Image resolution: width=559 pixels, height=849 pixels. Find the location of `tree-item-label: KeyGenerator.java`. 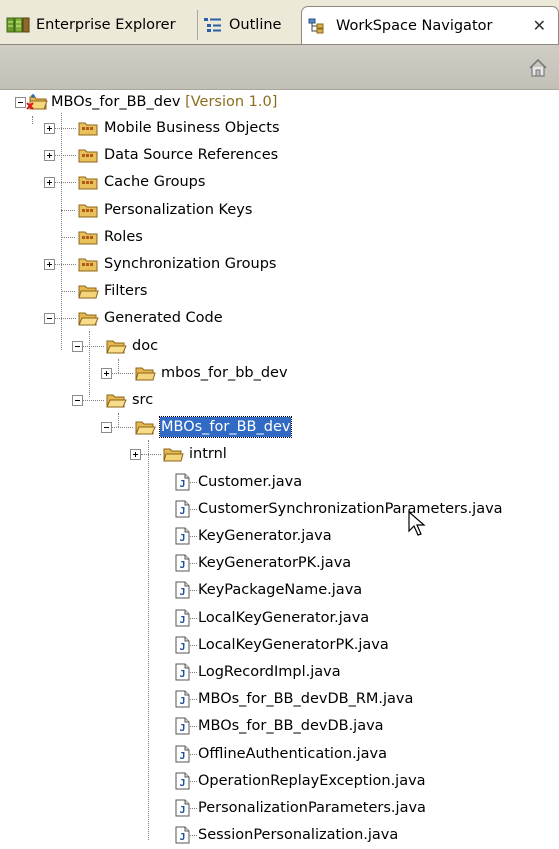

tree-item-label: KeyGenerator.java is located at coordinates (265, 536).